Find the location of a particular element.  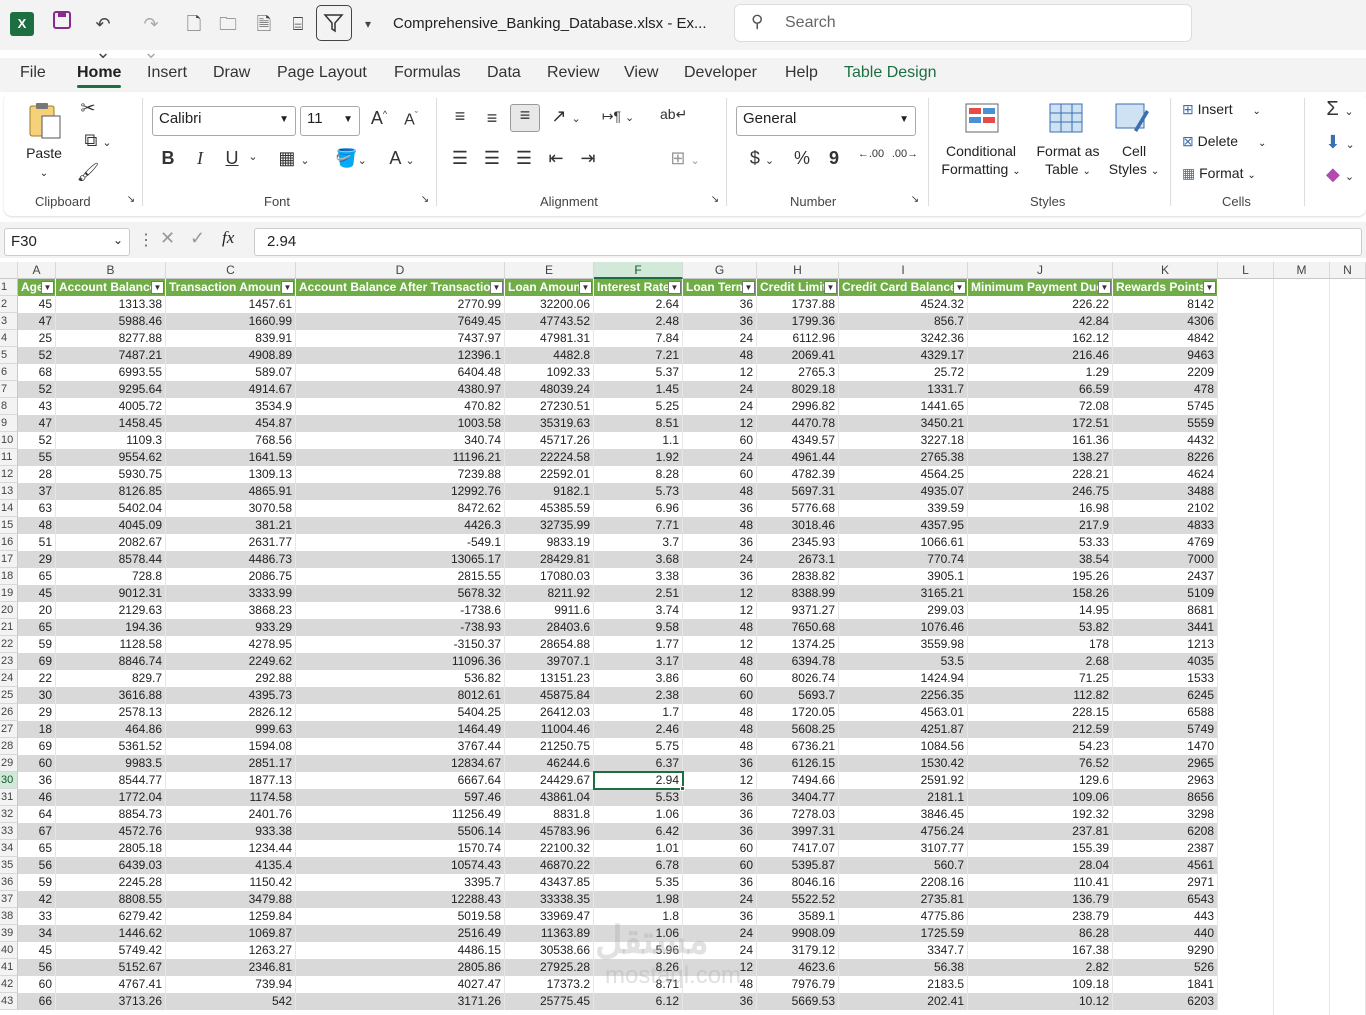

cut-icon: ✂ is located at coordinates (88, 108).